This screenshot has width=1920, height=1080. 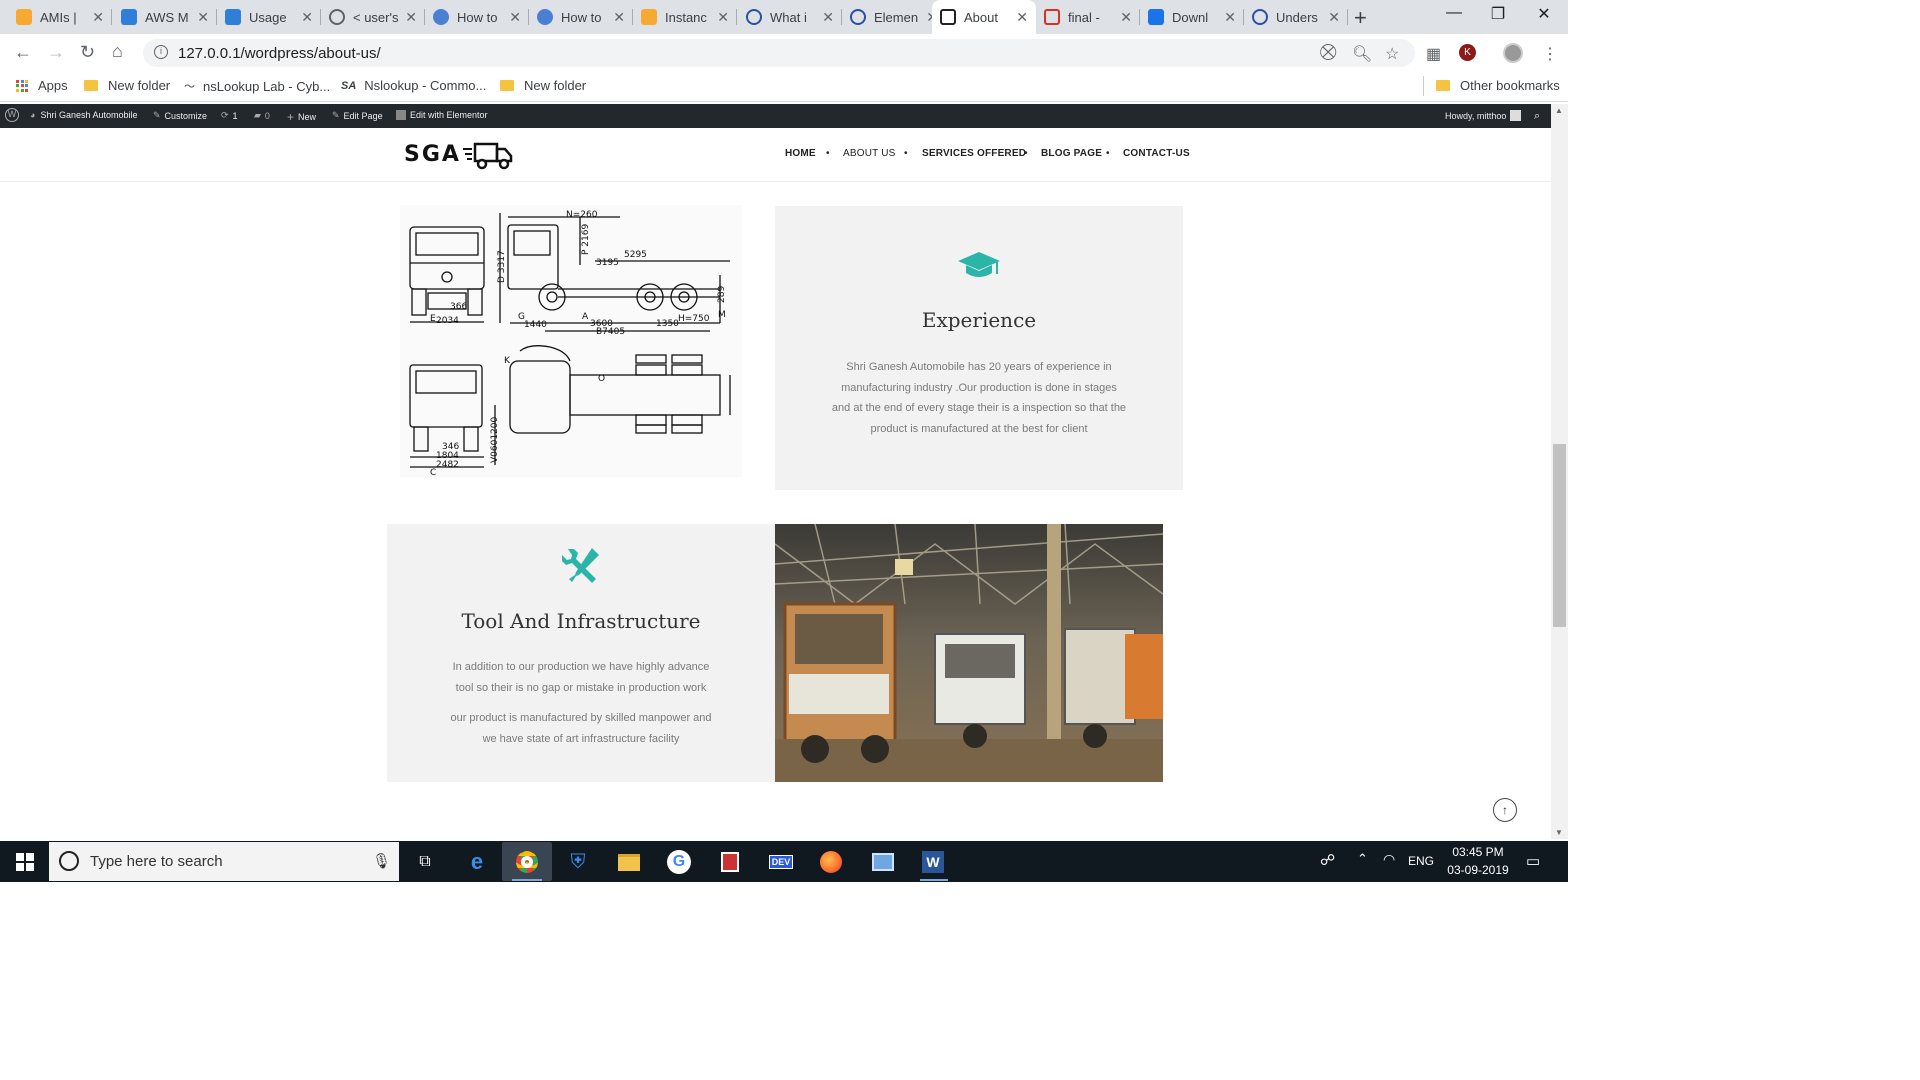 What do you see at coordinates (1550, 54) in the screenshot?
I see `menu-icon: ⋮` at bounding box center [1550, 54].